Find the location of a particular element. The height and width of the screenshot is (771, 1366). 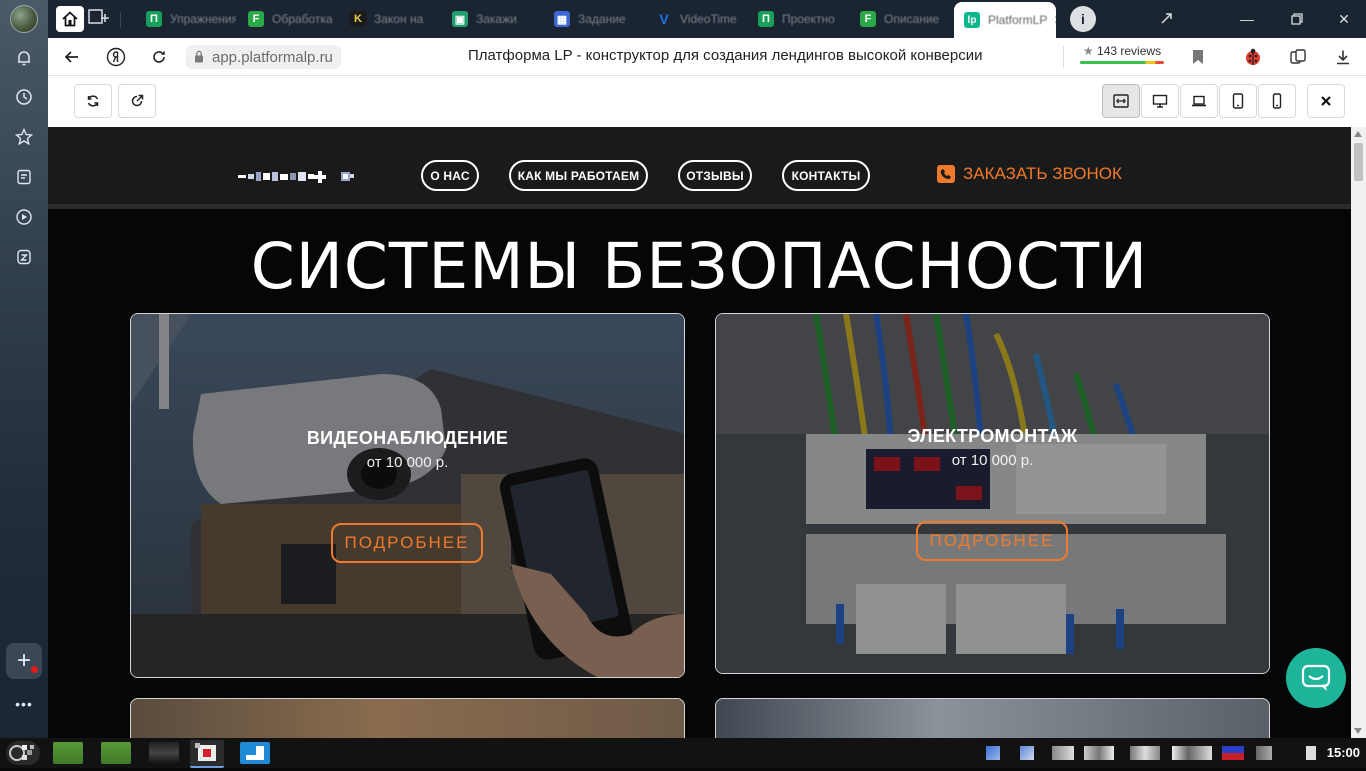

tab-title: Описание is located at coordinates (912, 19).